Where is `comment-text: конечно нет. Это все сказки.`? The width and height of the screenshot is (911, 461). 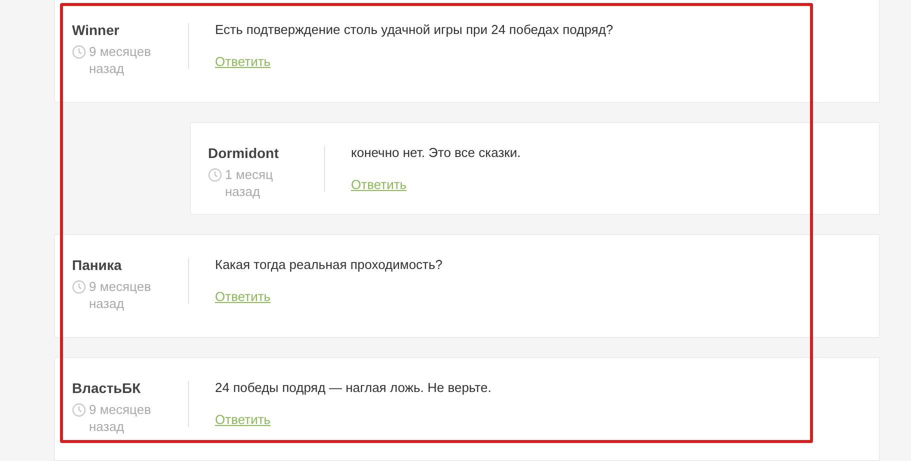 comment-text: конечно нет. Это все сказки. is located at coordinates (436, 153).